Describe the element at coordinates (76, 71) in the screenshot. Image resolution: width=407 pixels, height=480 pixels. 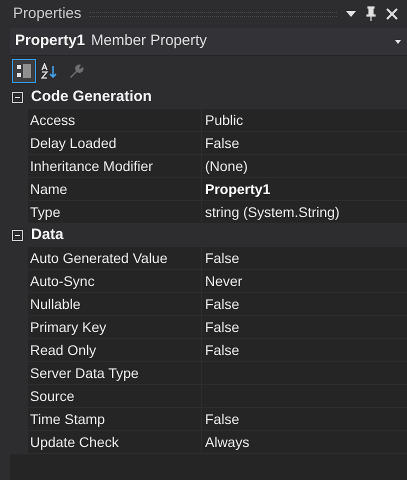
I see `wrench-icon` at that location.